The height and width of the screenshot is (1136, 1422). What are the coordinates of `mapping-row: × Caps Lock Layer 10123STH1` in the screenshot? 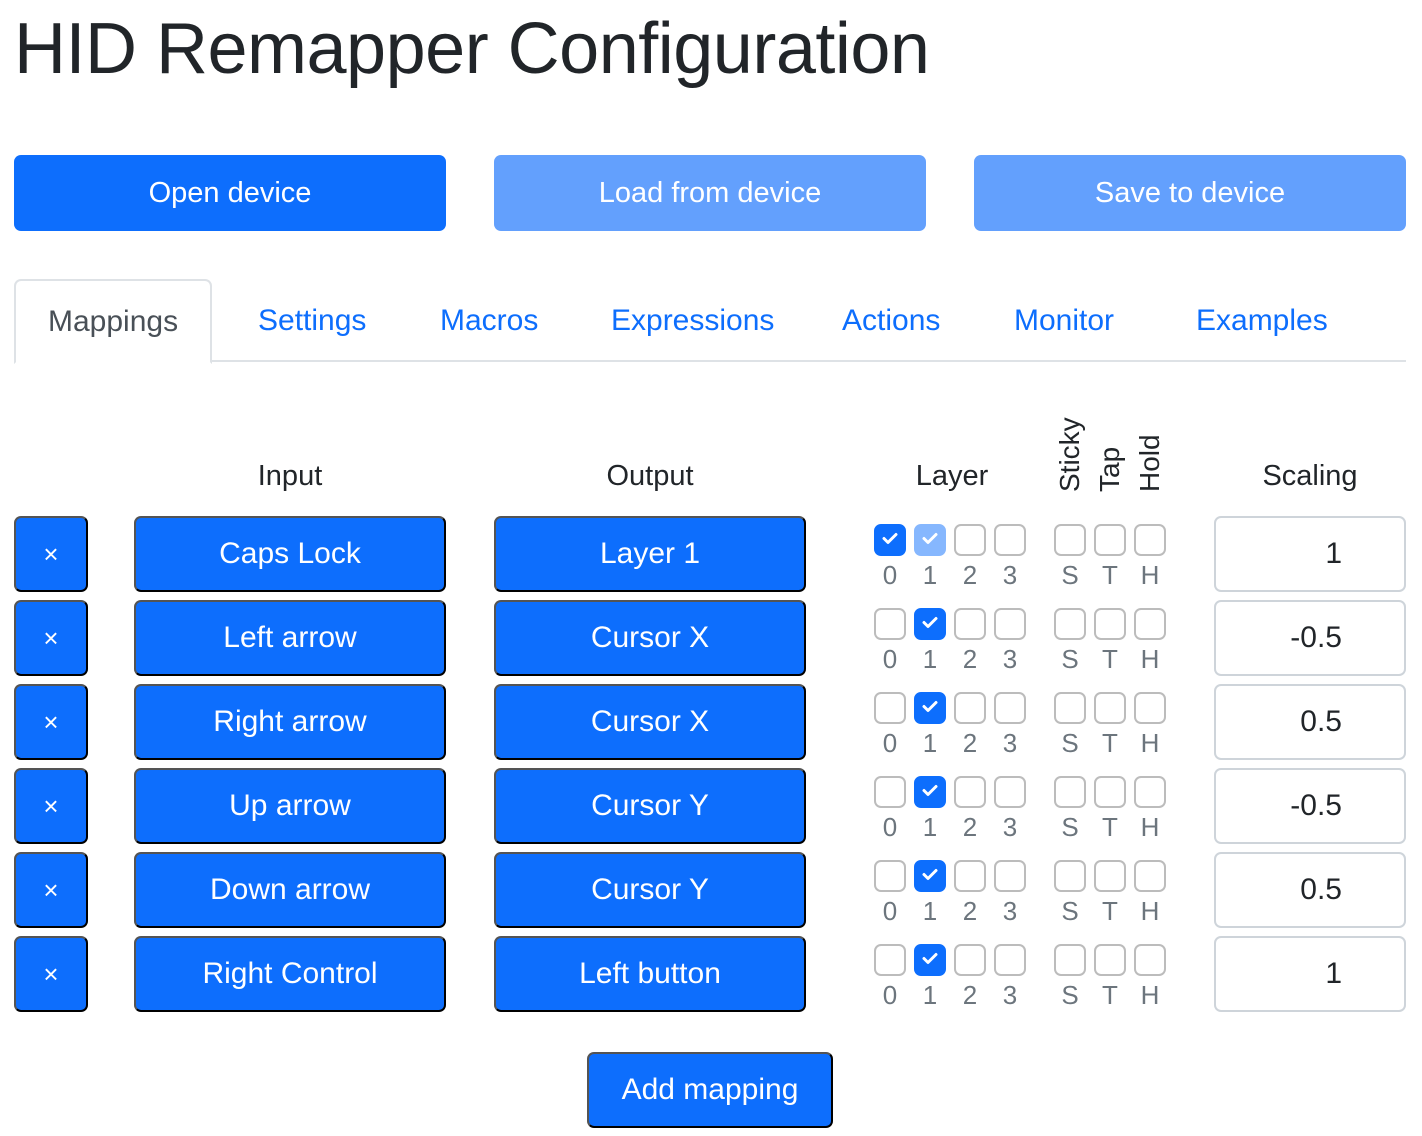 It's located at (711, 554).